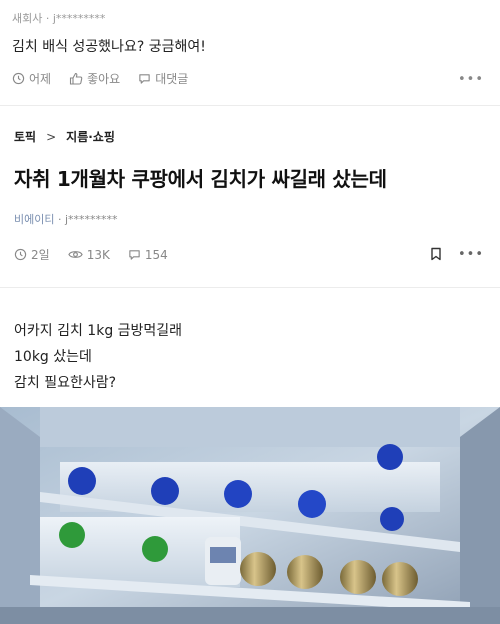 The height and width of the screenshot is (624, 500). I want to click on breadcrumb-topic: 토픽, so click(25, 136).